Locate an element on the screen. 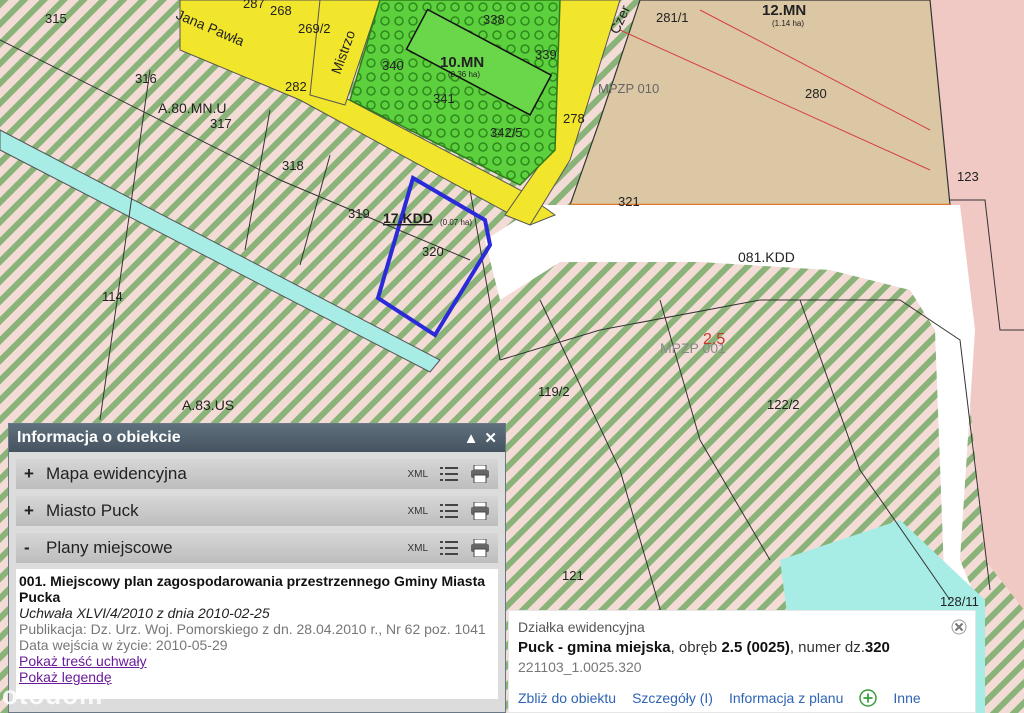 Image resolution: width=1024 pixels, height=713 pixels. label-road: 081.KDD is located at coordinates (766, 257).